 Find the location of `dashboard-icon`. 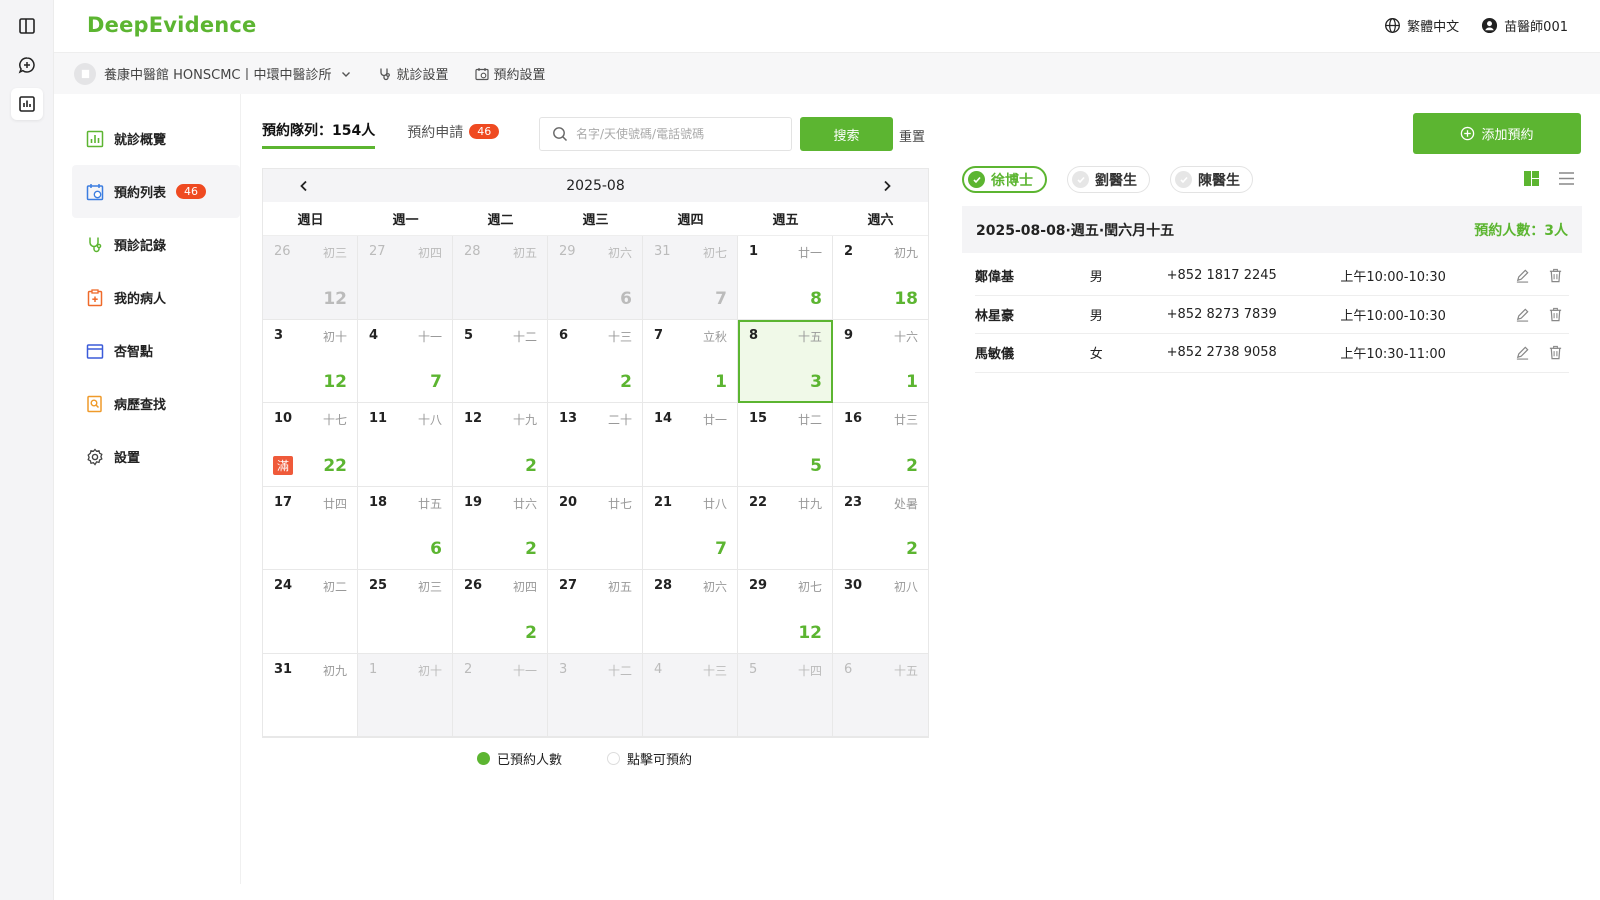

dashboard-icon is located at coordinates (27, 104).